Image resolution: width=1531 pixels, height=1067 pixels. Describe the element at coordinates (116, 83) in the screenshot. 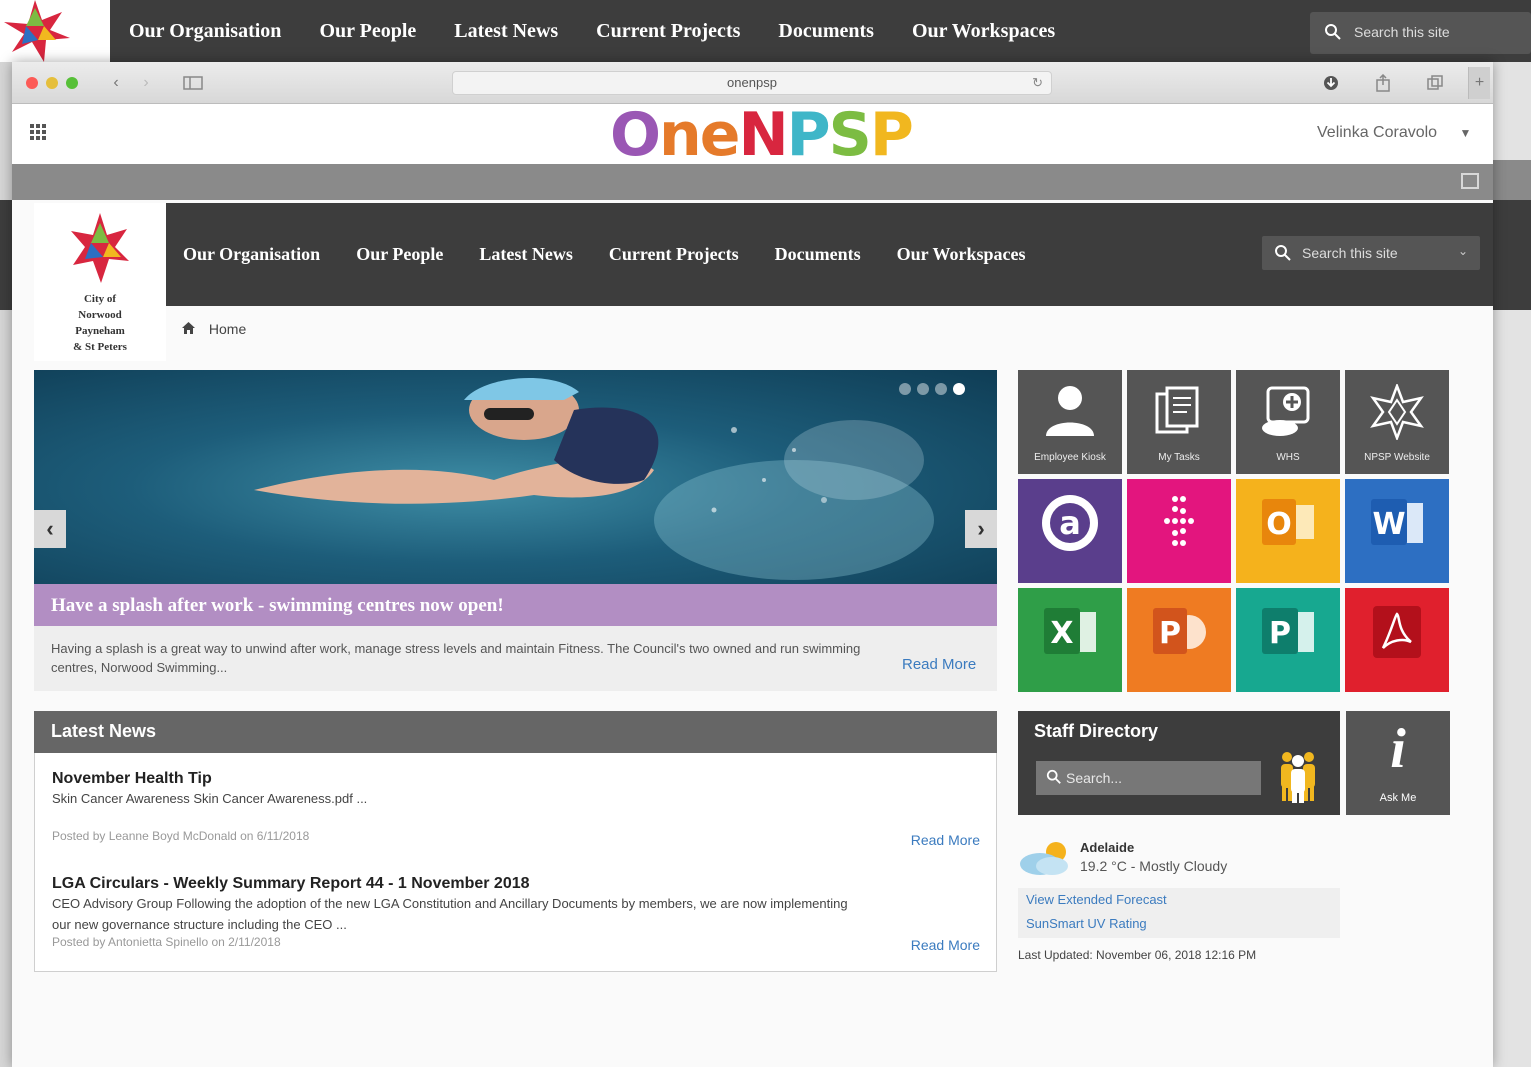

I see `back-icon: ‹` at that location.